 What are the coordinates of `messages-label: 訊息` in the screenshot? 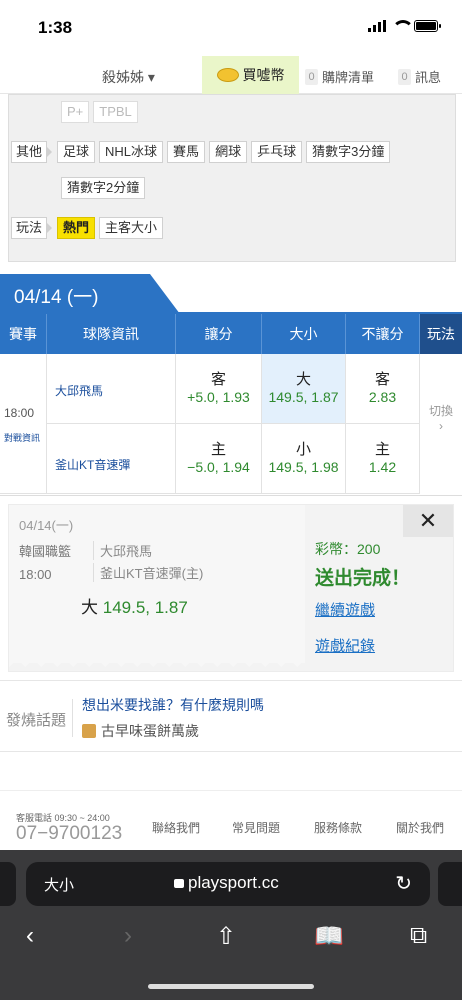 It's located at (428, 77).